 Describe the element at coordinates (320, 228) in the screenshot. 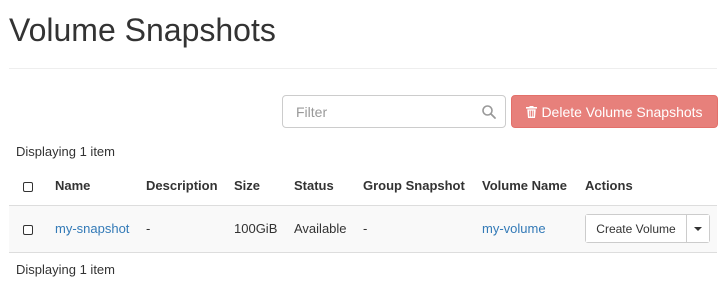

I see `snapshot-status: Available` at that location.